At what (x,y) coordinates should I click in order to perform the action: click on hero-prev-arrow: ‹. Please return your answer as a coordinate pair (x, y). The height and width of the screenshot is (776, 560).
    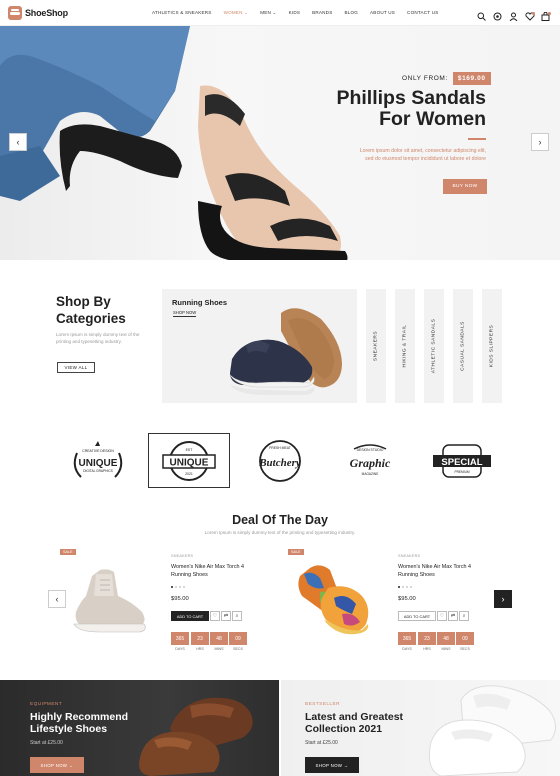
    Looking at the image, I should click on (18, 142).